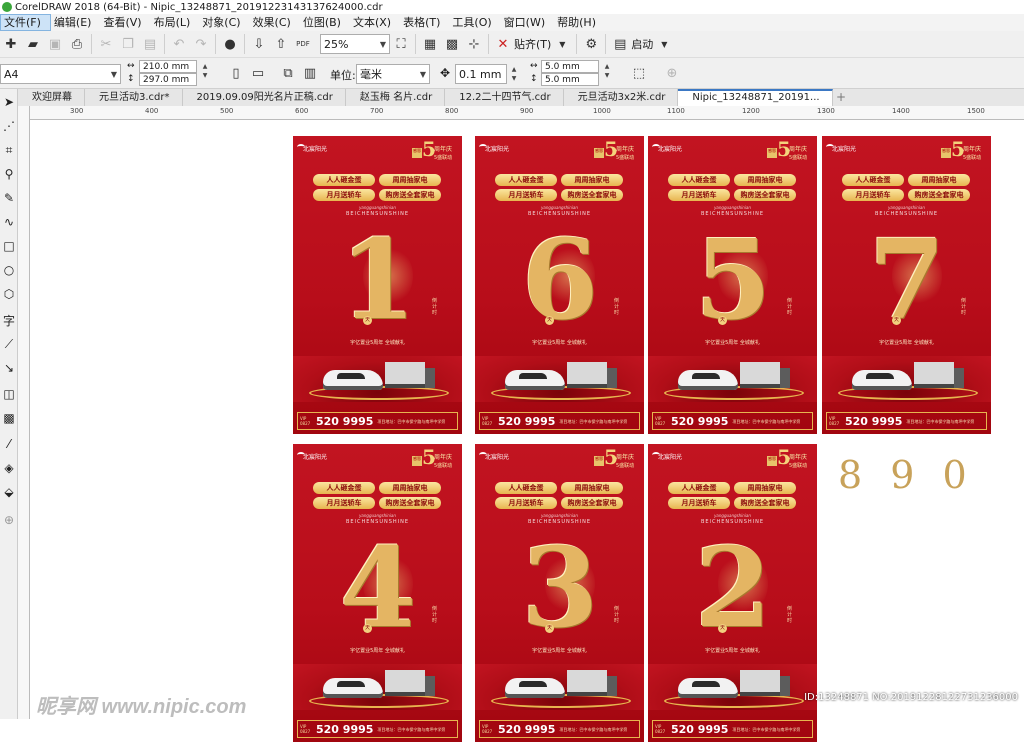  I want to click on page-size-select: A4 ▼, so click(60, 74).